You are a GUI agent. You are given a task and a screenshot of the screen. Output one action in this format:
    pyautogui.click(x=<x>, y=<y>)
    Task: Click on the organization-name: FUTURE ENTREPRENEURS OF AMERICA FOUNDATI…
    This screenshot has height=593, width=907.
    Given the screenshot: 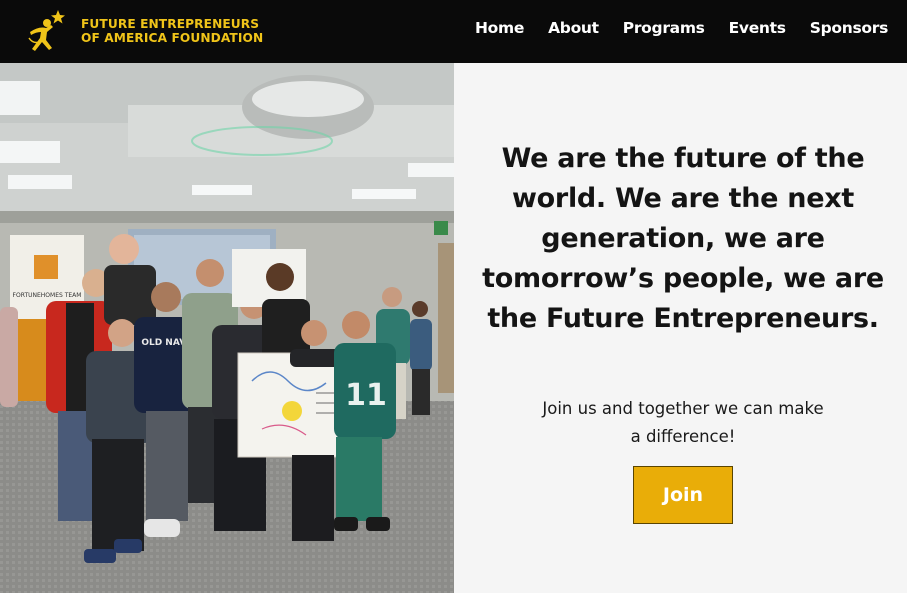 What is the action you would take?
    pyautogui.click(x=172, y=31)
    